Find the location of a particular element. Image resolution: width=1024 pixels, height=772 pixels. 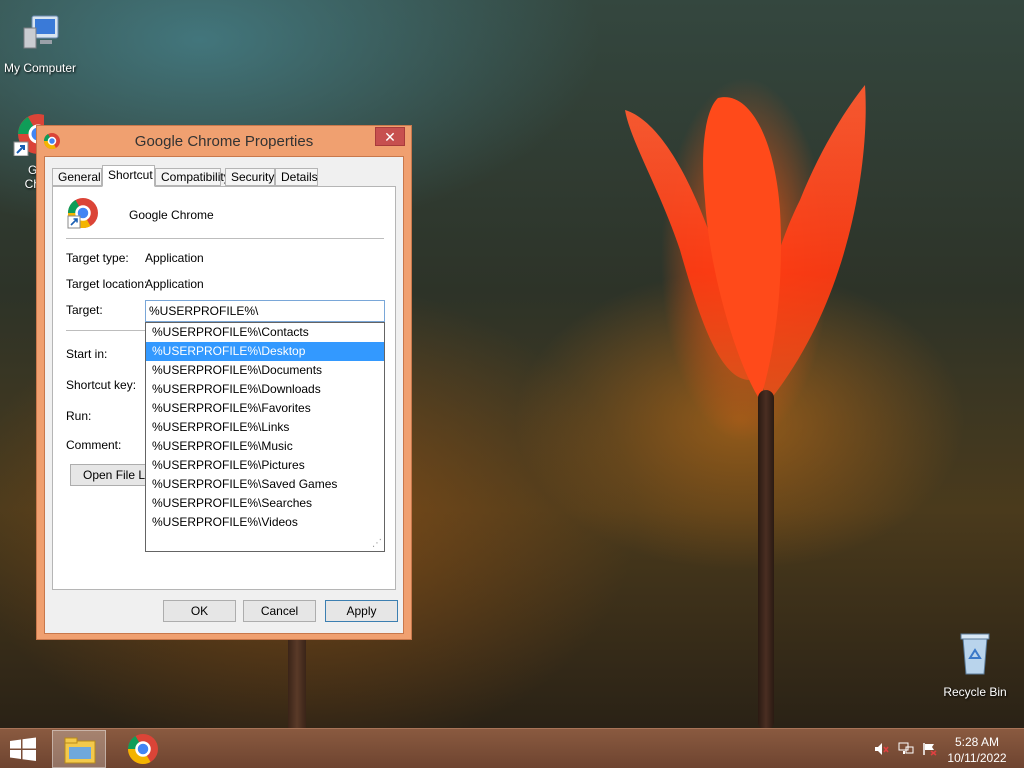

windows-logo-icon is located at coordinates (23, 749).